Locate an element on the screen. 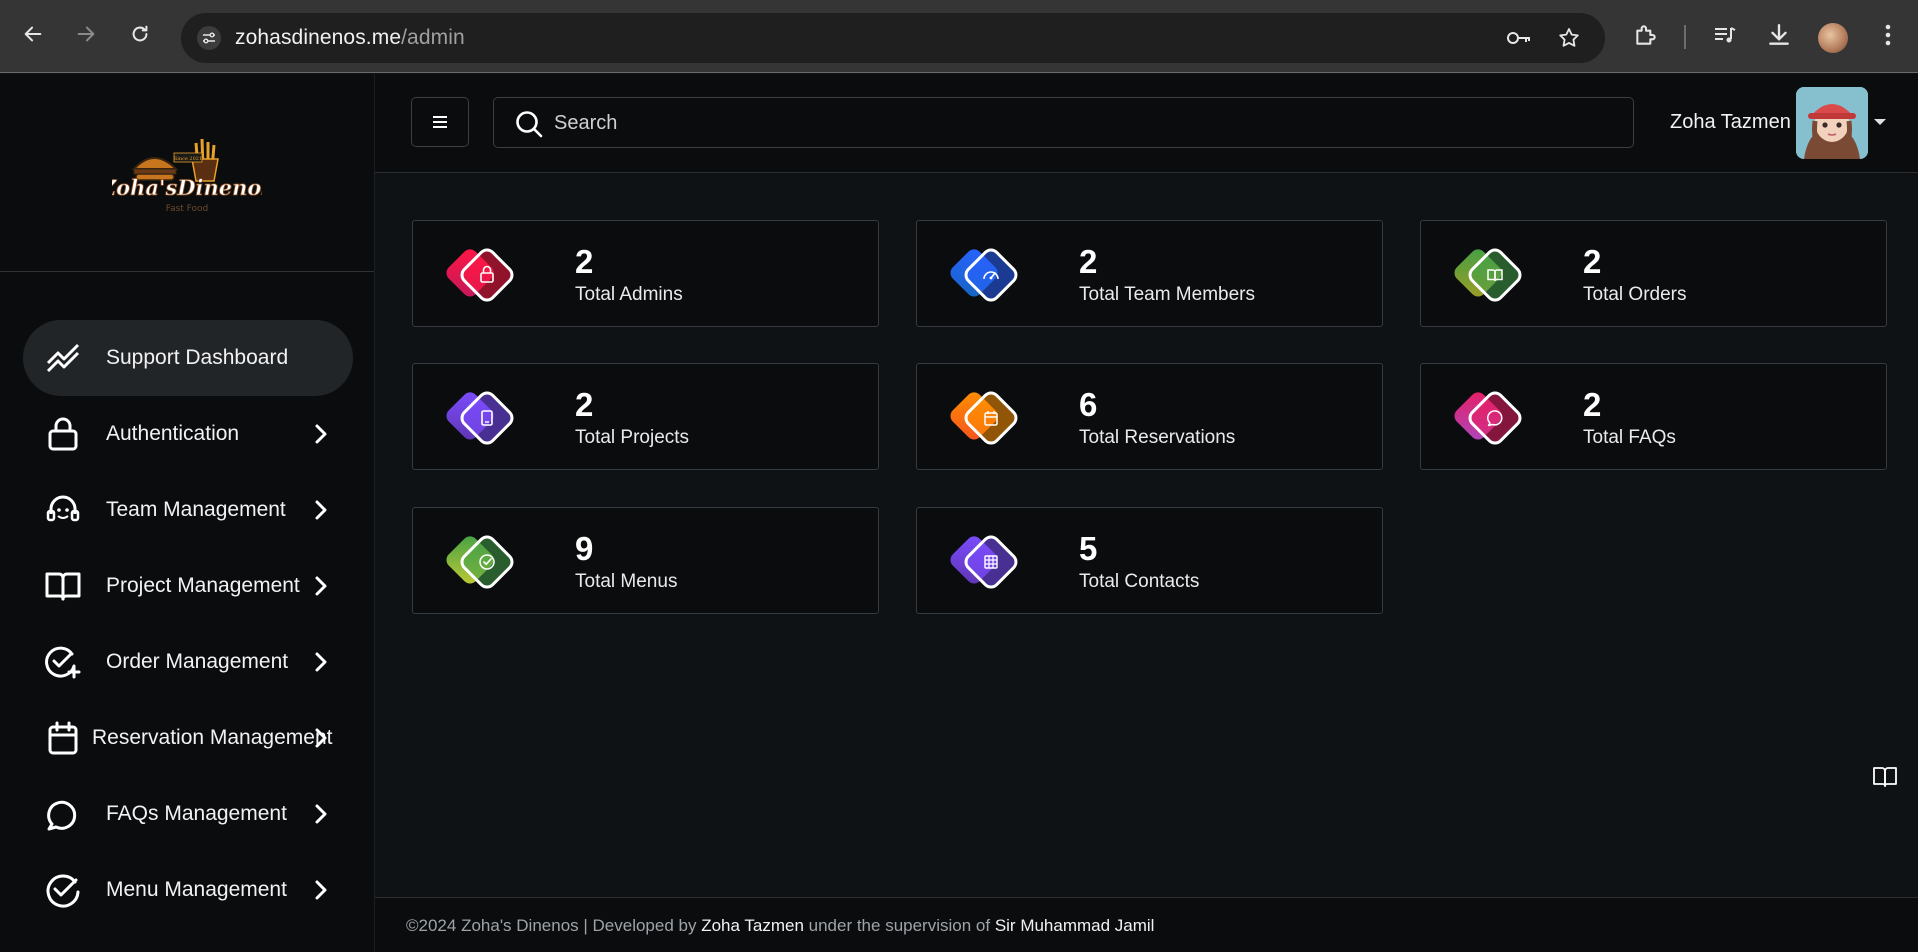 This screenshot has height=952, width=1918. stat-label: Total Contacts is located at coordinates (1139, 581).